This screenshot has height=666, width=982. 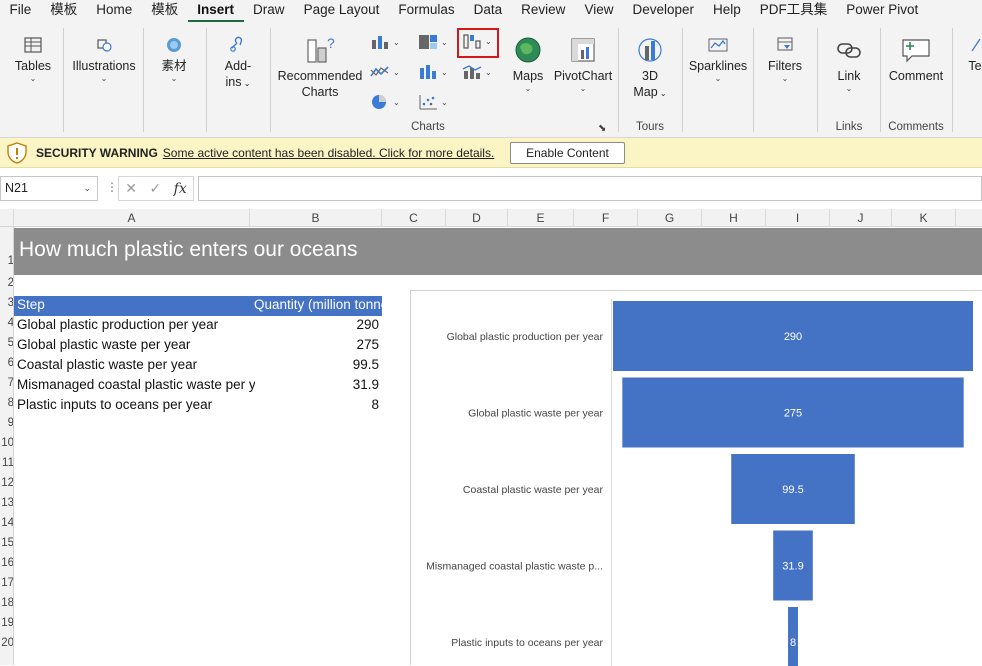 What do you see at coordinates (20, 11) in the screenshot?
I see `menu-tab: File` at bounding box center [20, 11].